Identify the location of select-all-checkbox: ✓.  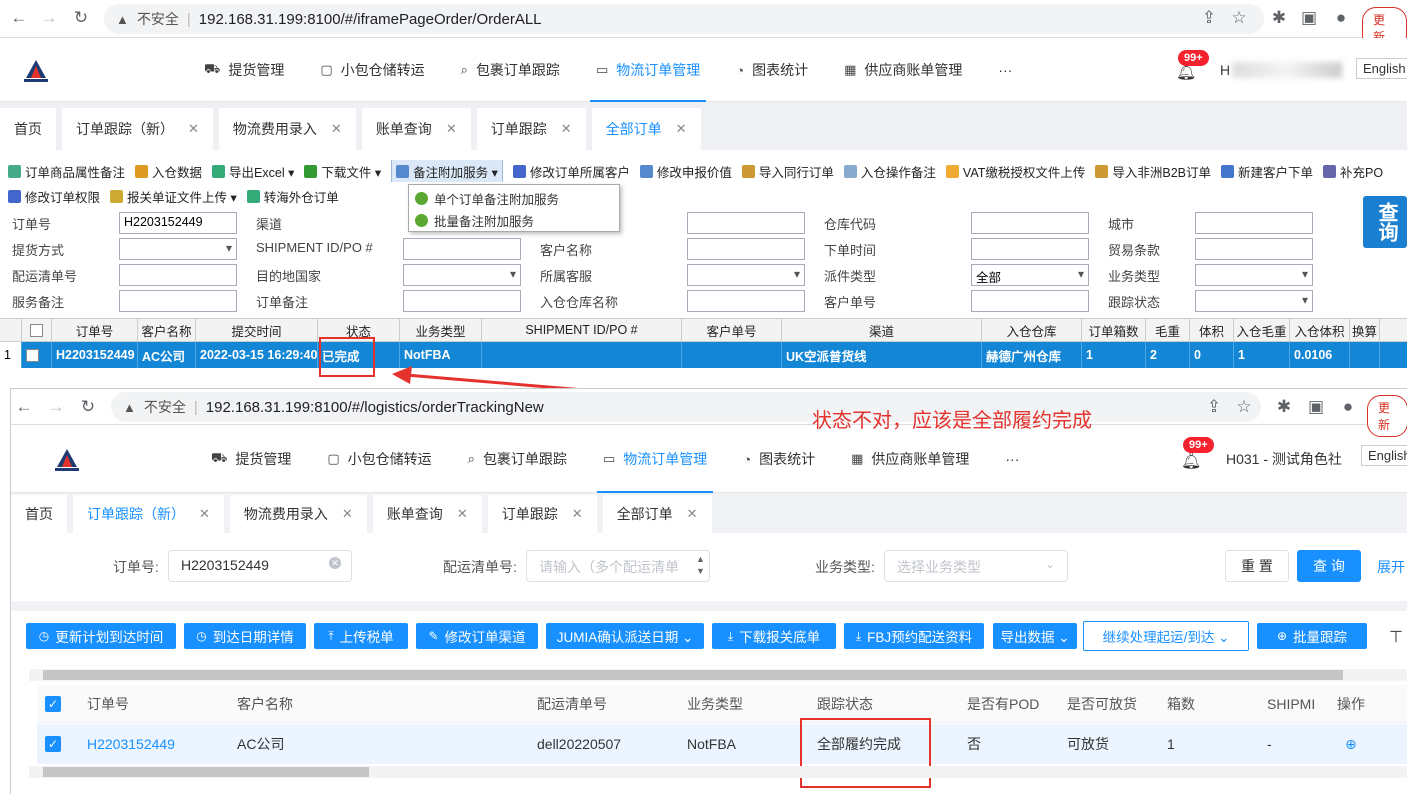
(57, 703).